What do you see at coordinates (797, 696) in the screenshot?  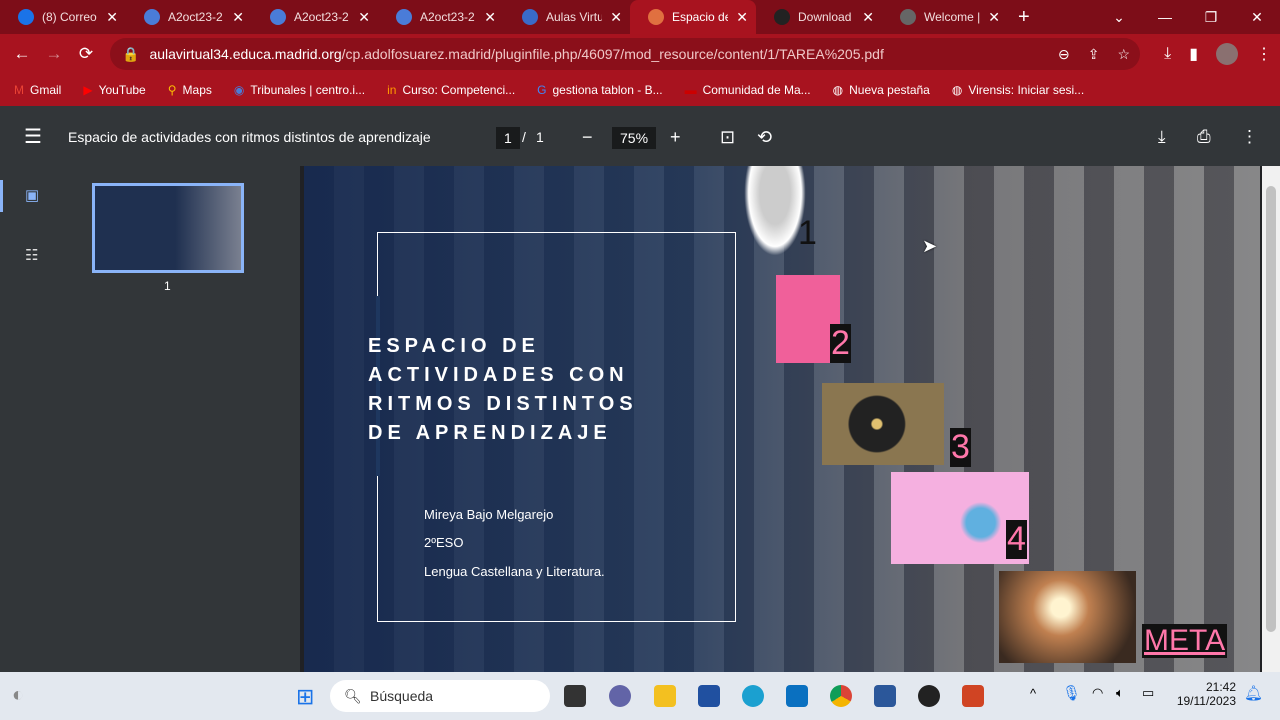 I see `mail-icon` at bounding box center [797, 696].